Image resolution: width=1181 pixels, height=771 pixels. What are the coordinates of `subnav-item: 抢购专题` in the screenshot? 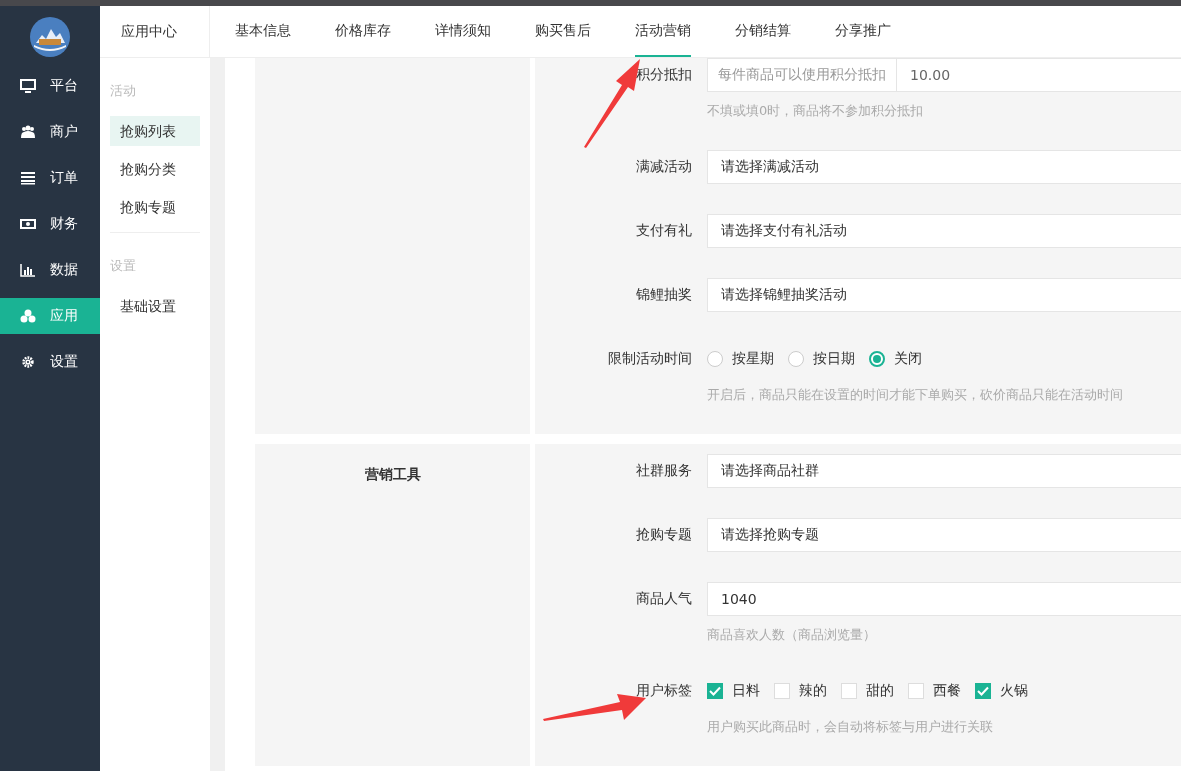 It's located at (155, 207).